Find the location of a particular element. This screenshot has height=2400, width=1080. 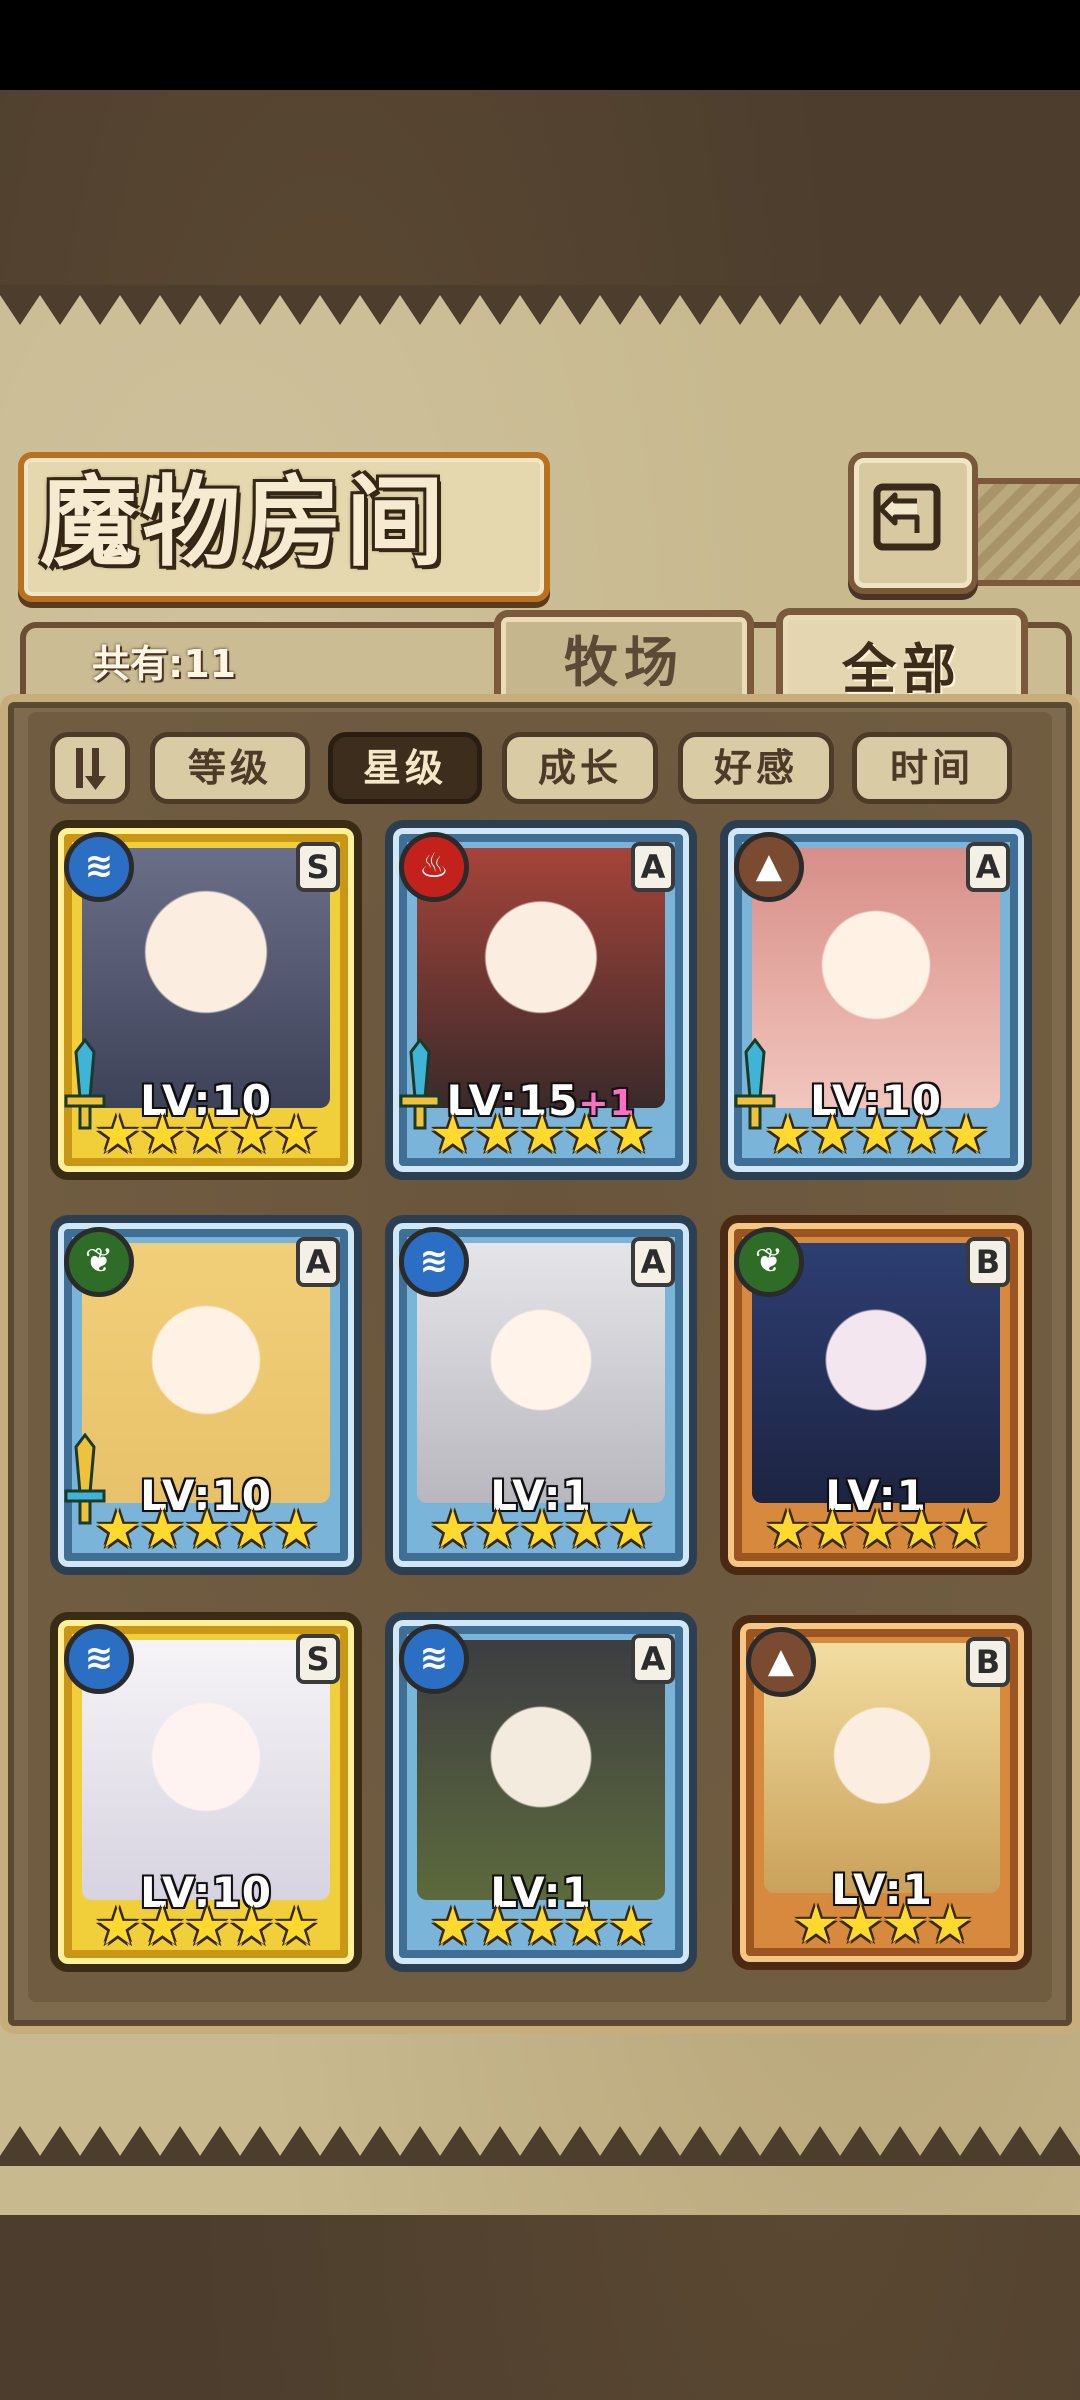

sort-star-button: 星级 is located at coordinates (405, 768).